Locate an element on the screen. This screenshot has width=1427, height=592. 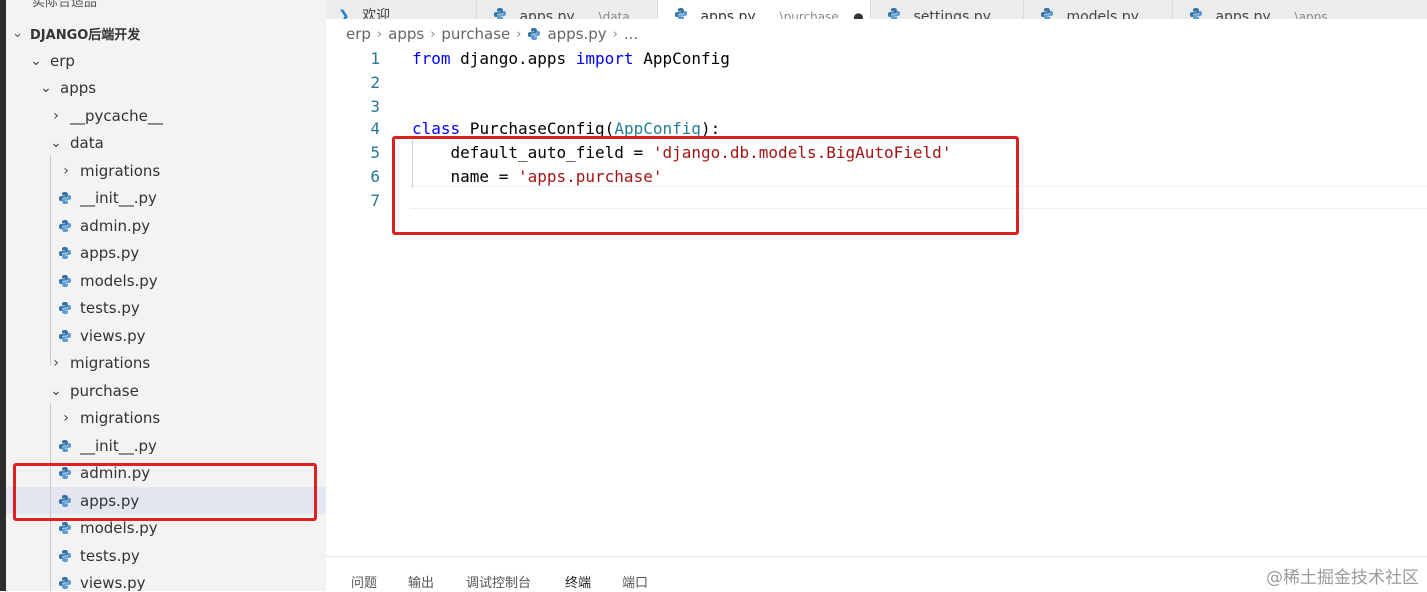
line-number: 7 is located at coordinates (375, 200).